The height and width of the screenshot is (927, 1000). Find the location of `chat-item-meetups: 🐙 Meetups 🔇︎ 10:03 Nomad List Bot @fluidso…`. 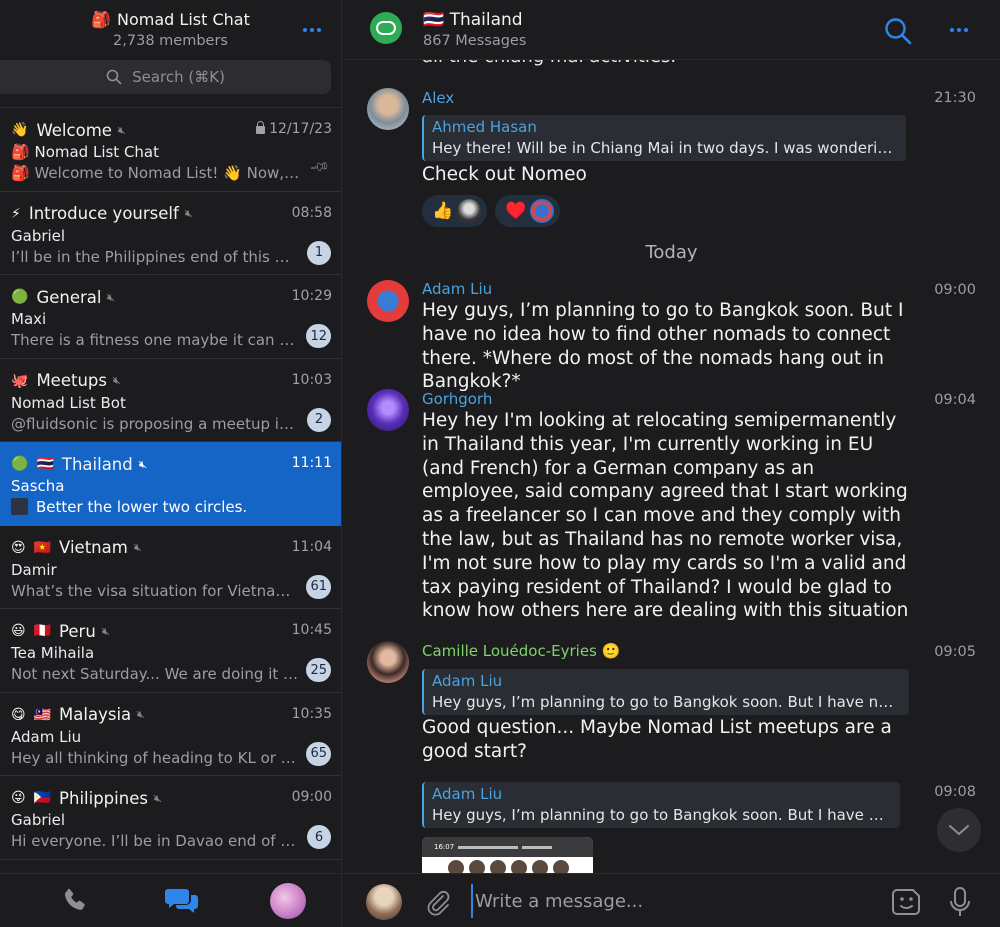

chat-item-meetups: 🐙 Meetups 🔇︎ 10:03 Nomad List Bot @fluidso… is located at coordinates (170, 400).